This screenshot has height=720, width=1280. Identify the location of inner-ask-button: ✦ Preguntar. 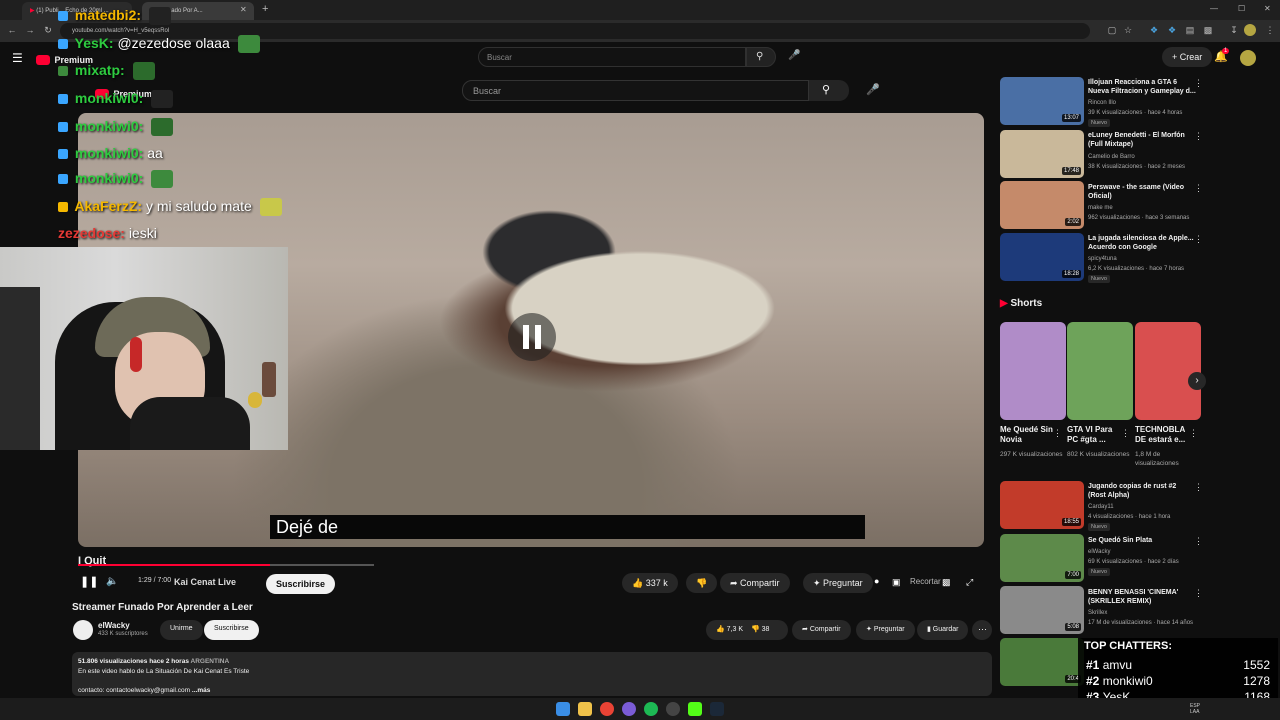
(838, 583).